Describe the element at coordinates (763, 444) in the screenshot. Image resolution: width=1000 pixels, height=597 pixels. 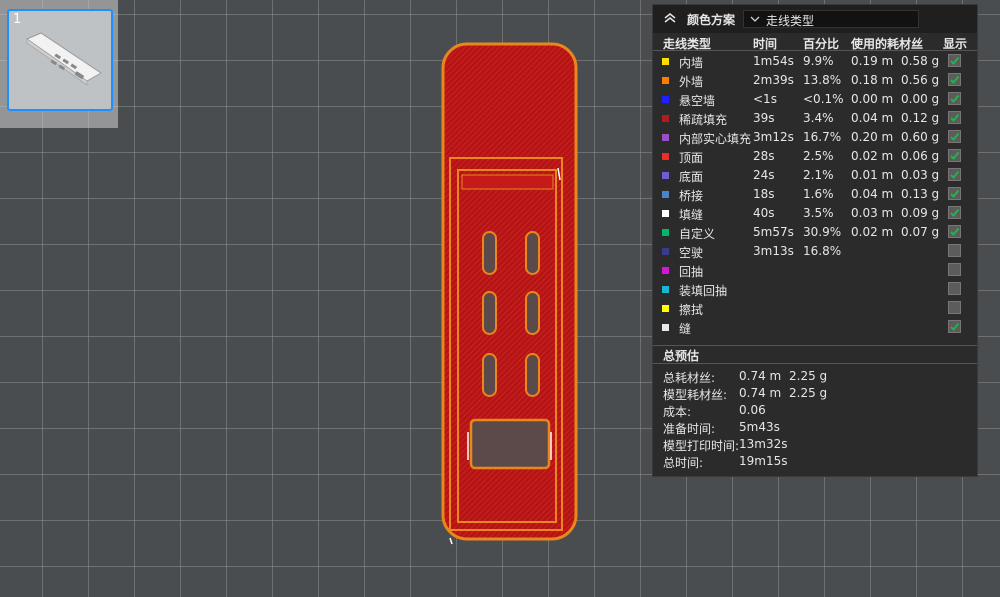
I see `summary-value: 13m32s` at that location.